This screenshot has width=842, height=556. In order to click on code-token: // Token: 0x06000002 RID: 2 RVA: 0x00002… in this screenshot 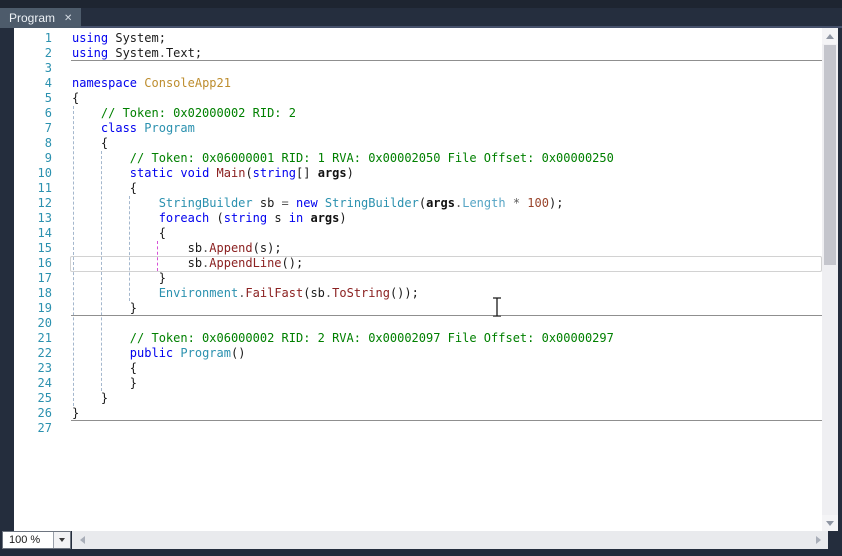, I will do `click(371, 338)`.